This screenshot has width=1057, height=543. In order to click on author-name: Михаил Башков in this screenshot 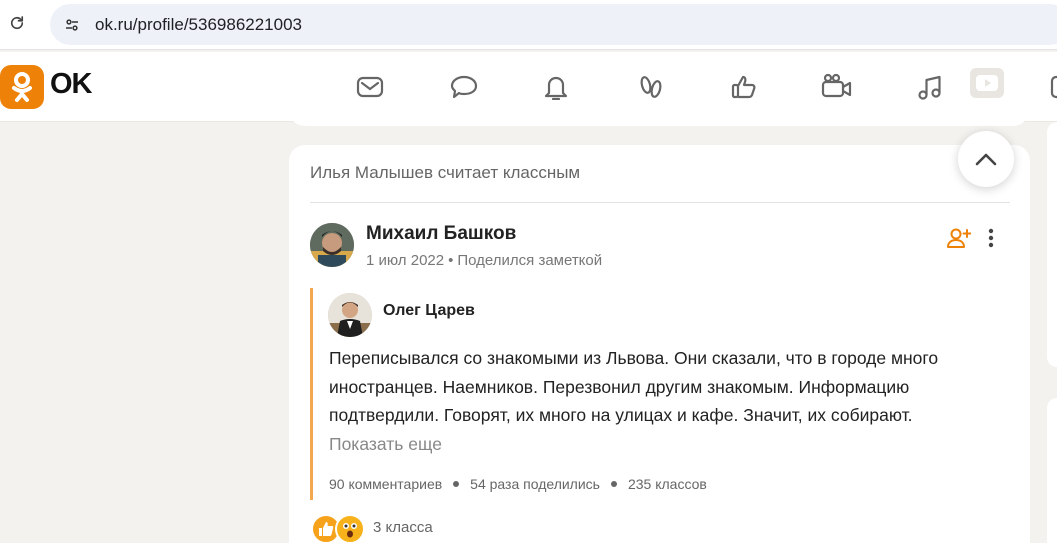, I will do `click(441, 234)`.